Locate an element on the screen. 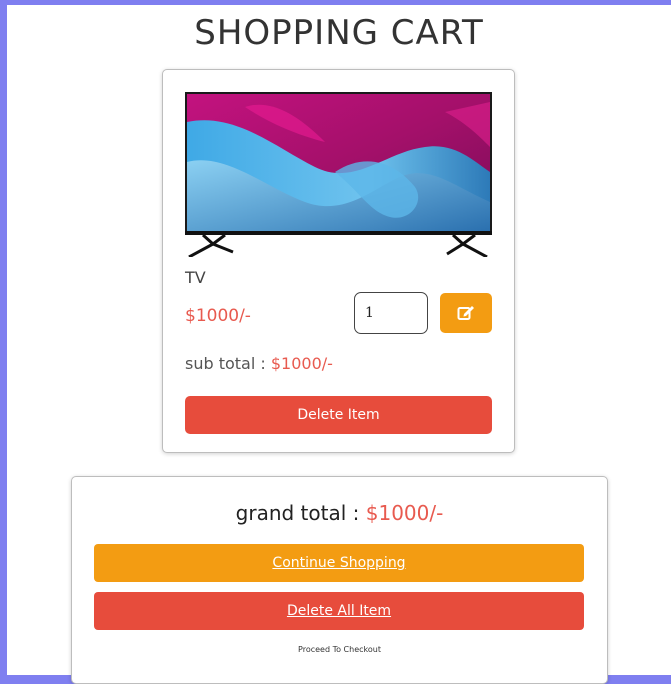 The image size is (671, 684). item-subtotal: sub total : $1000/- is located at coordinates (259, 363).